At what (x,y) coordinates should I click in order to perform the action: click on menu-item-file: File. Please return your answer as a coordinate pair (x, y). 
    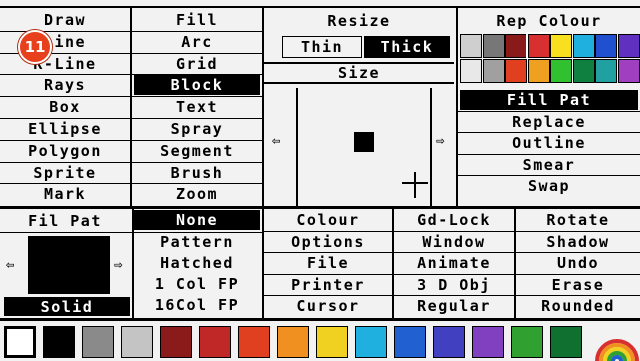
    Looking at the image, I should click on (328, 263).